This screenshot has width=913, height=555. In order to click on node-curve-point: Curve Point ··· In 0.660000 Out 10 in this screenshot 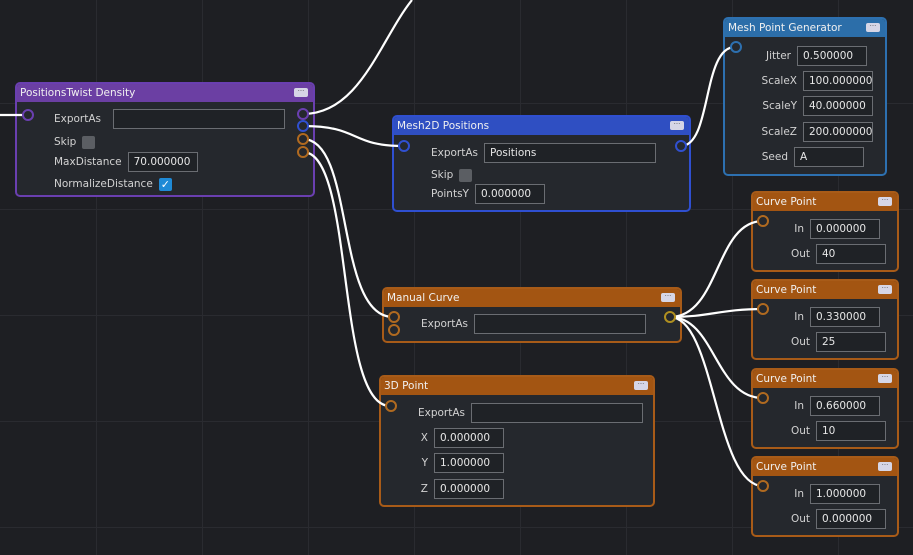, I will do `click(825, 408)`.